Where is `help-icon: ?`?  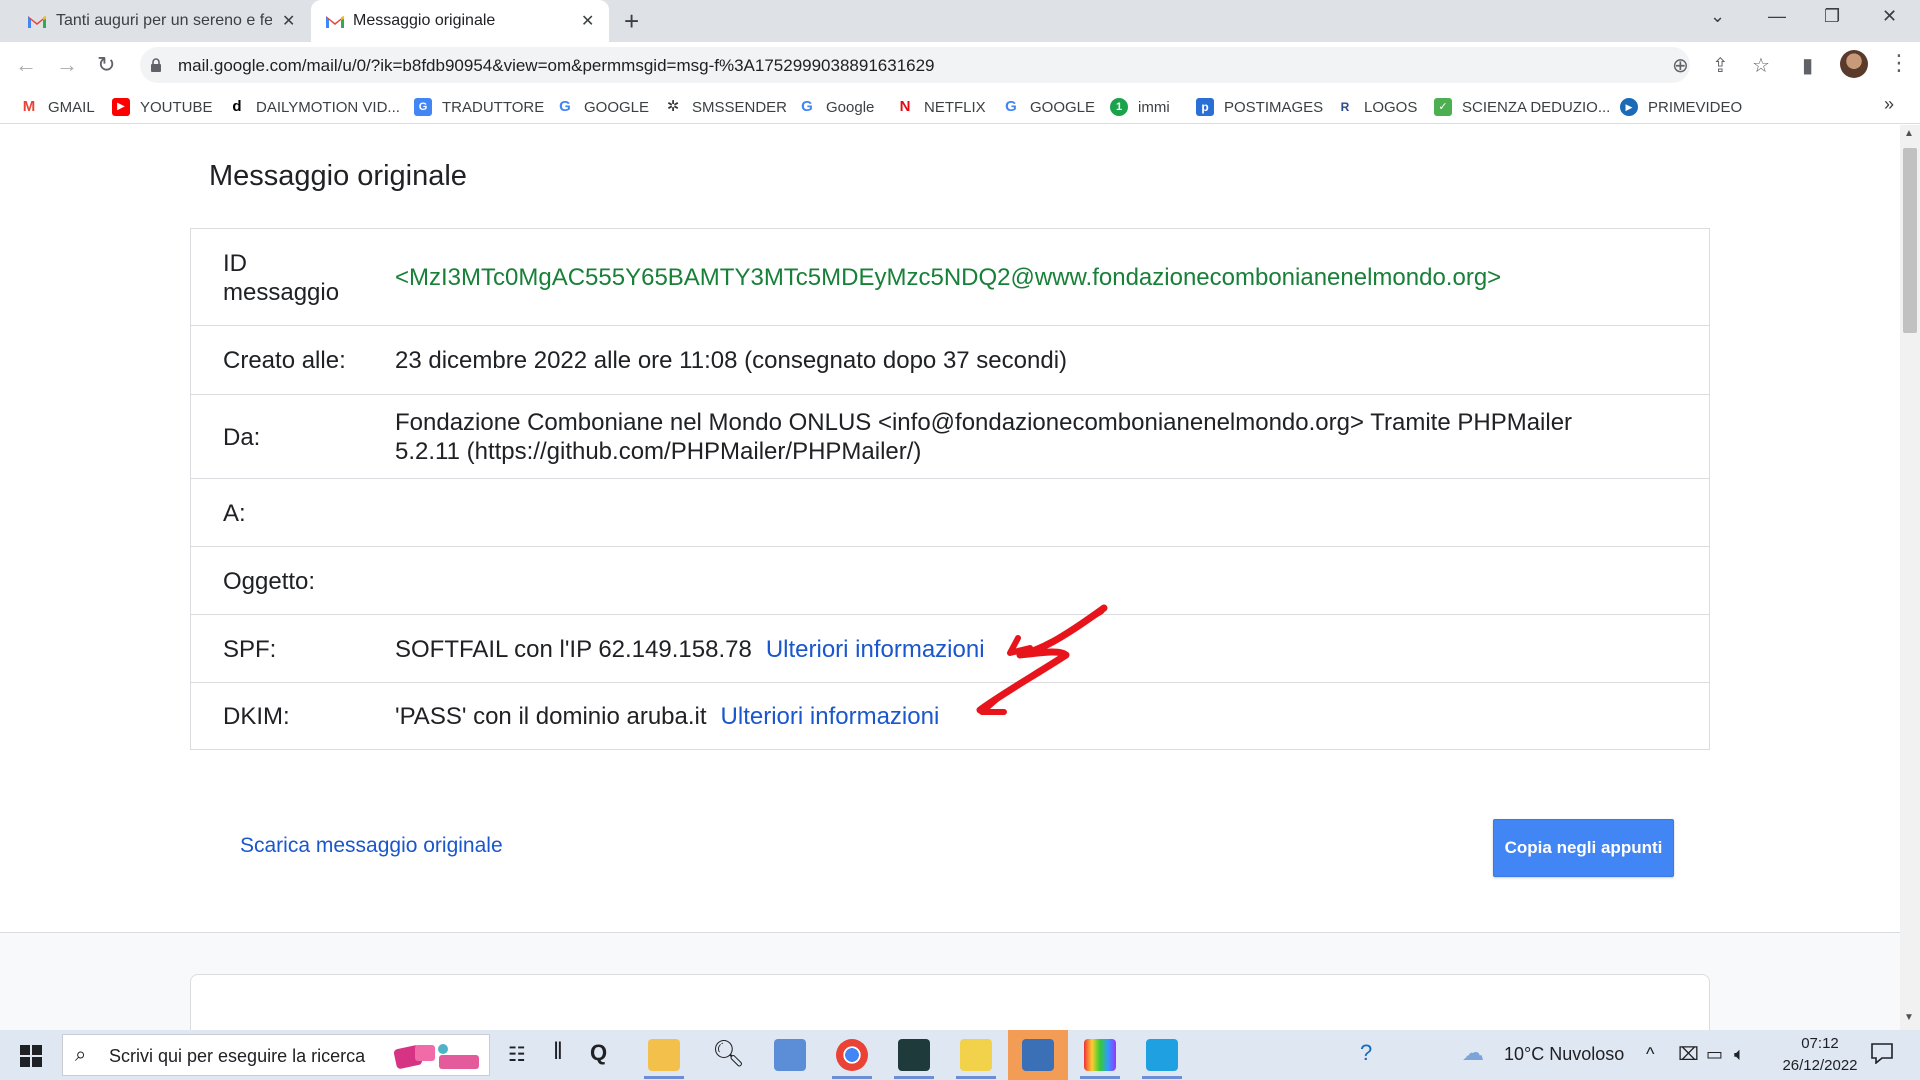
help-icon: ? is located at coordinates (1366, 1053).